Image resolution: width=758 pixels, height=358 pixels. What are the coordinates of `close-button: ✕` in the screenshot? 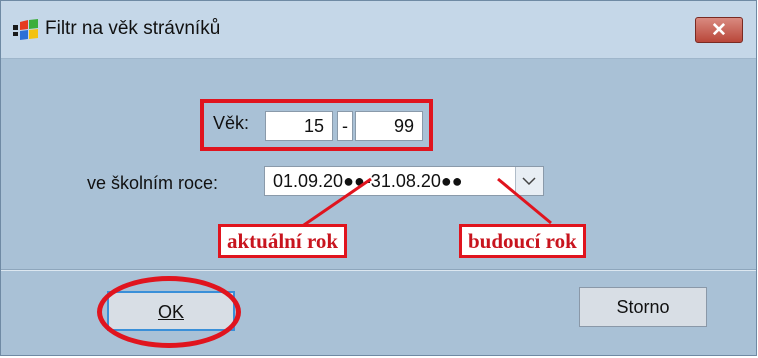 It's located at (719, 30).